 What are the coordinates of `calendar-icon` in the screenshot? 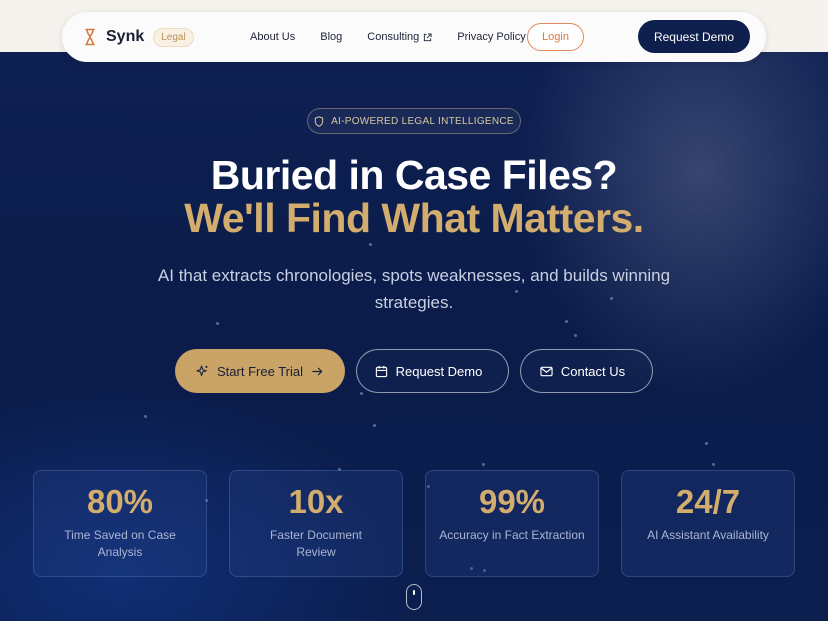 It's located at (381, 371).